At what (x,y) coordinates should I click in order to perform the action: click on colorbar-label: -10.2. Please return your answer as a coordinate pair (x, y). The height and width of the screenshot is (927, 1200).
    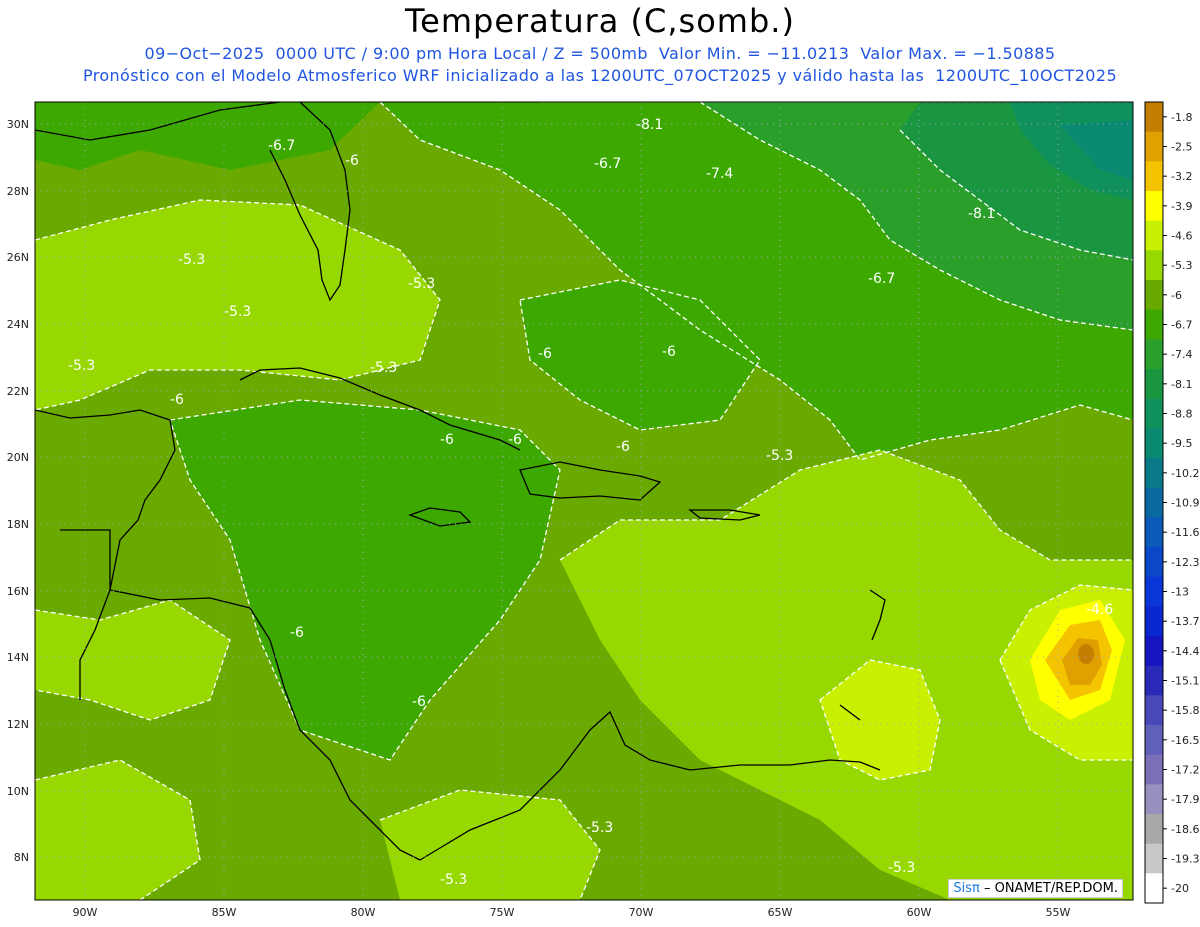
    Looking at the image, I should click on (1185, 473).